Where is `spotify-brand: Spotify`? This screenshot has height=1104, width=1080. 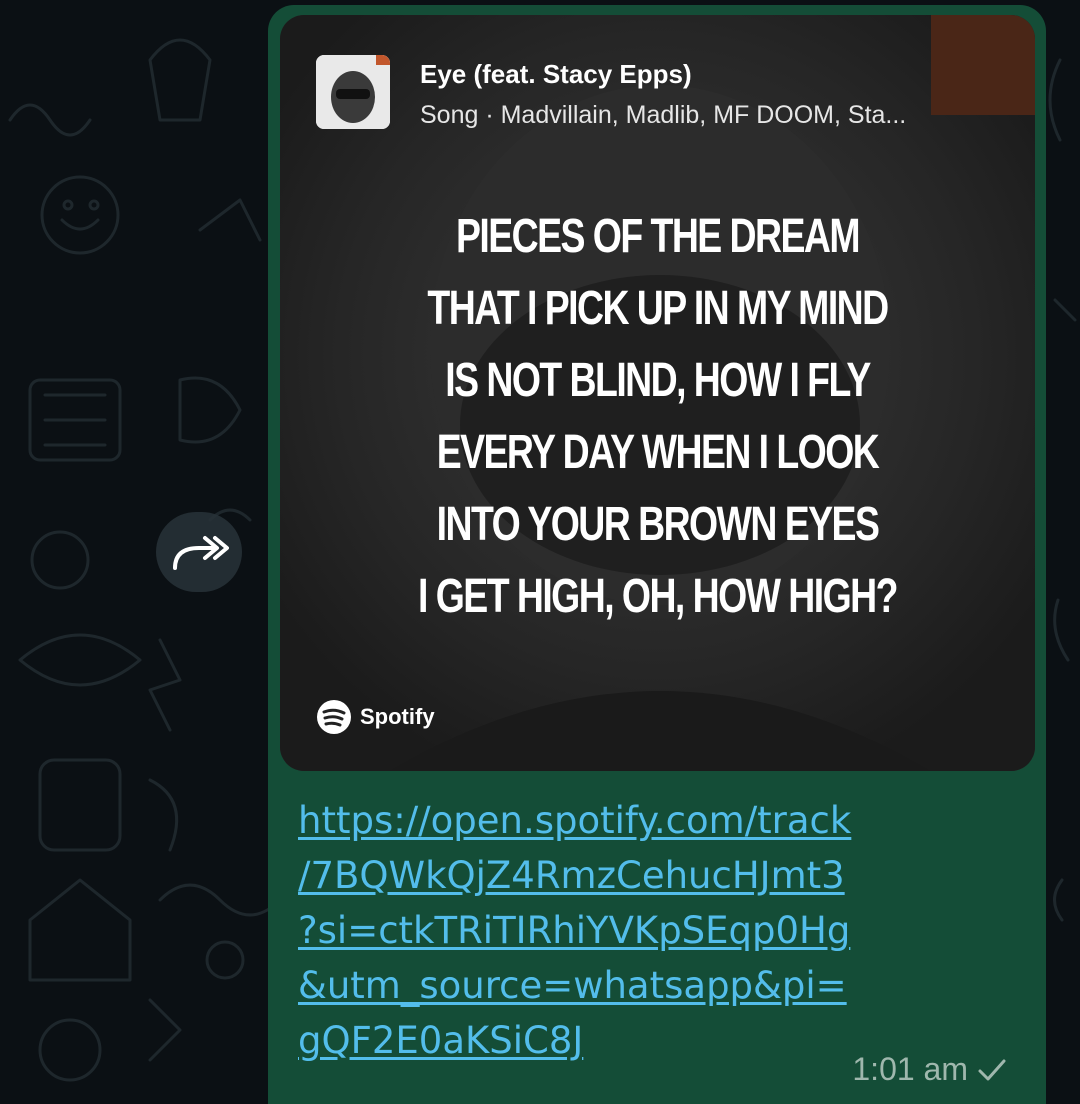 spotify-brand: Spotify is located at coordinates (375, 717).